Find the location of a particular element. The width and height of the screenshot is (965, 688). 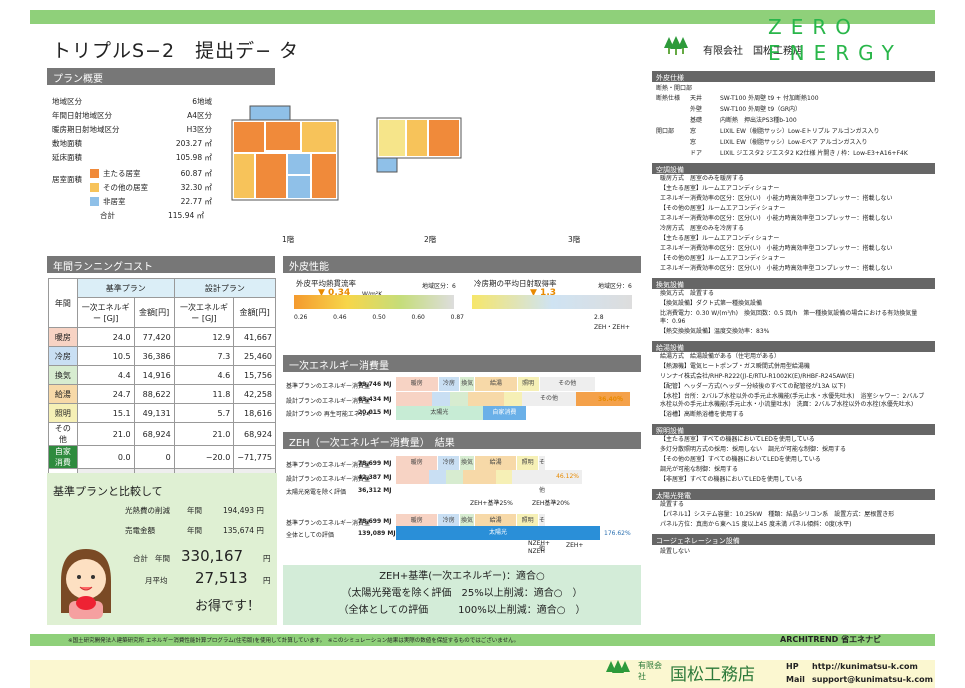

col-cost: 金額[円] is located at coordinates (254, 312).